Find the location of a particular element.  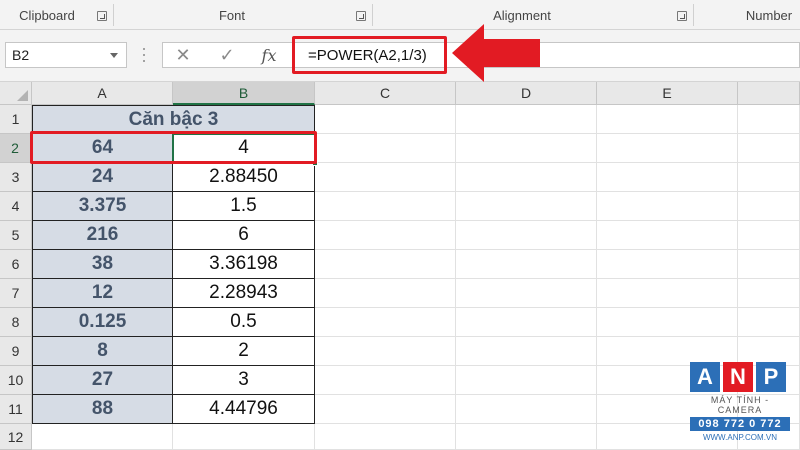

name-box: B2 is located at coordinates (66, 55).